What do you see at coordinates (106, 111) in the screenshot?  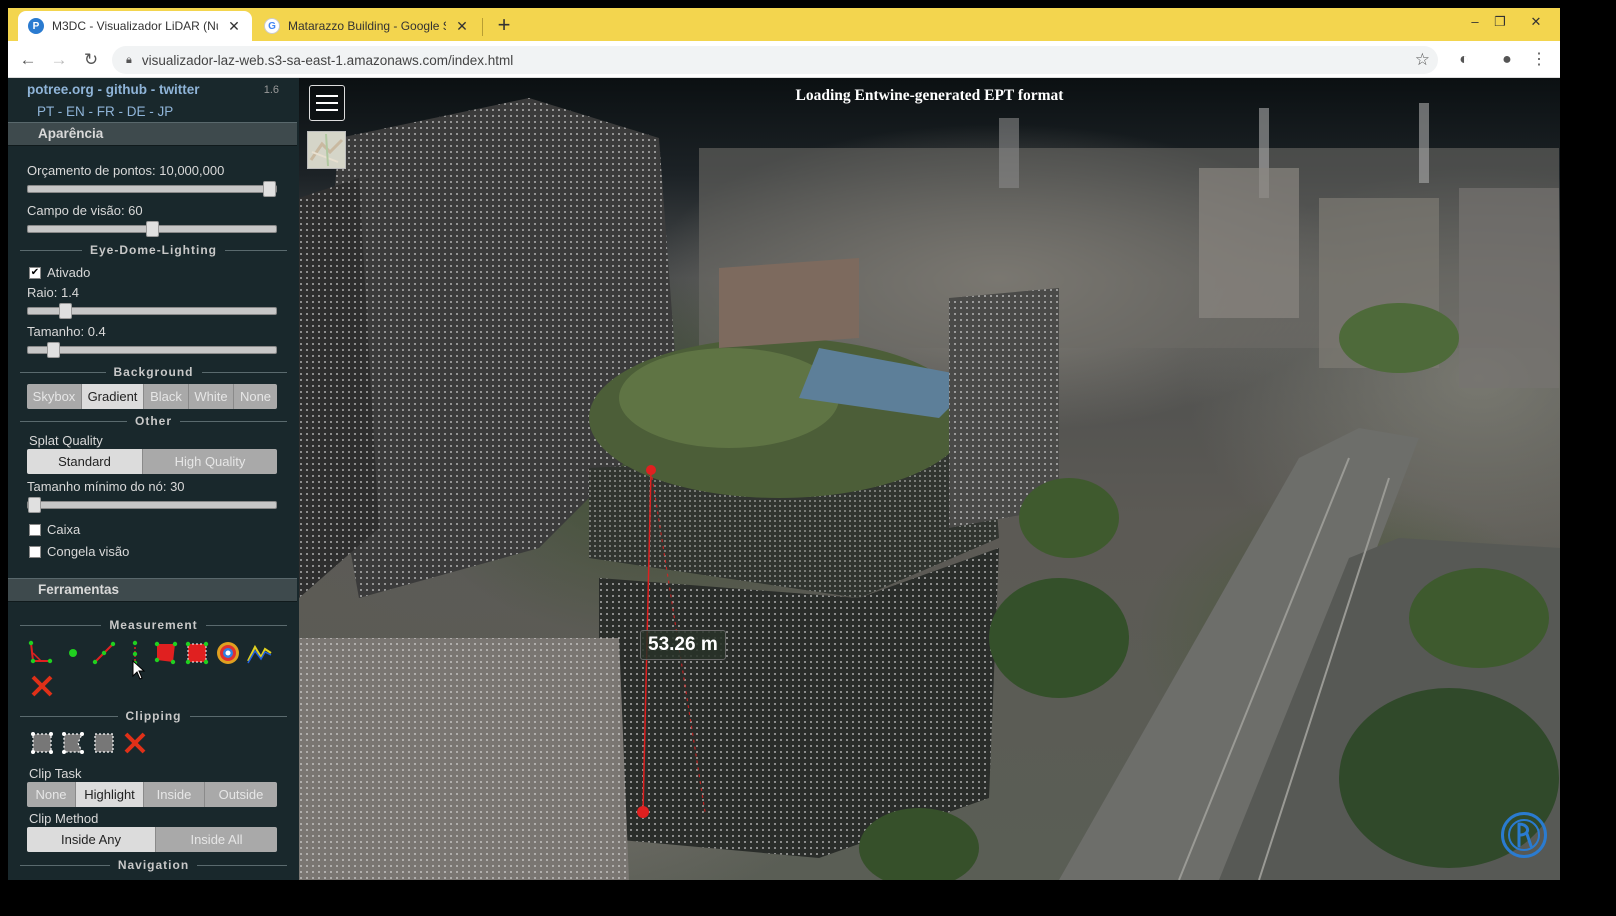 I see `lang-fr: FR` at bounding box center [106, 111].